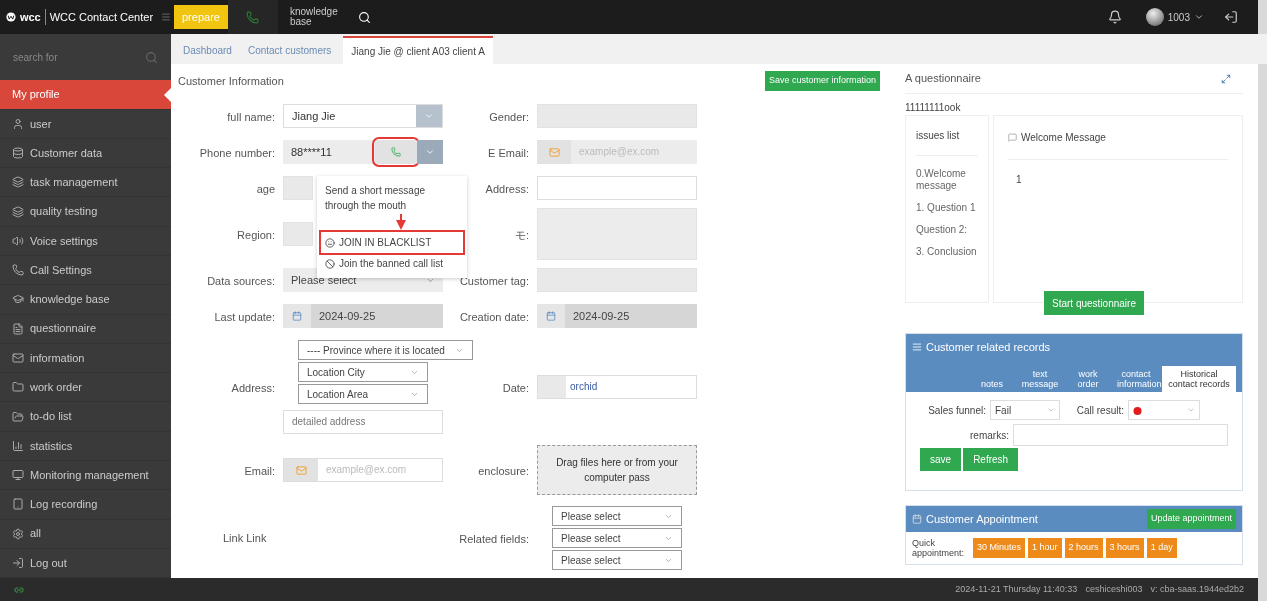 The image size is (1267, 601). Describe the element at coordinates (1199, 379) in the screenshot. I see `records-tab: Historical contact records` at that location.